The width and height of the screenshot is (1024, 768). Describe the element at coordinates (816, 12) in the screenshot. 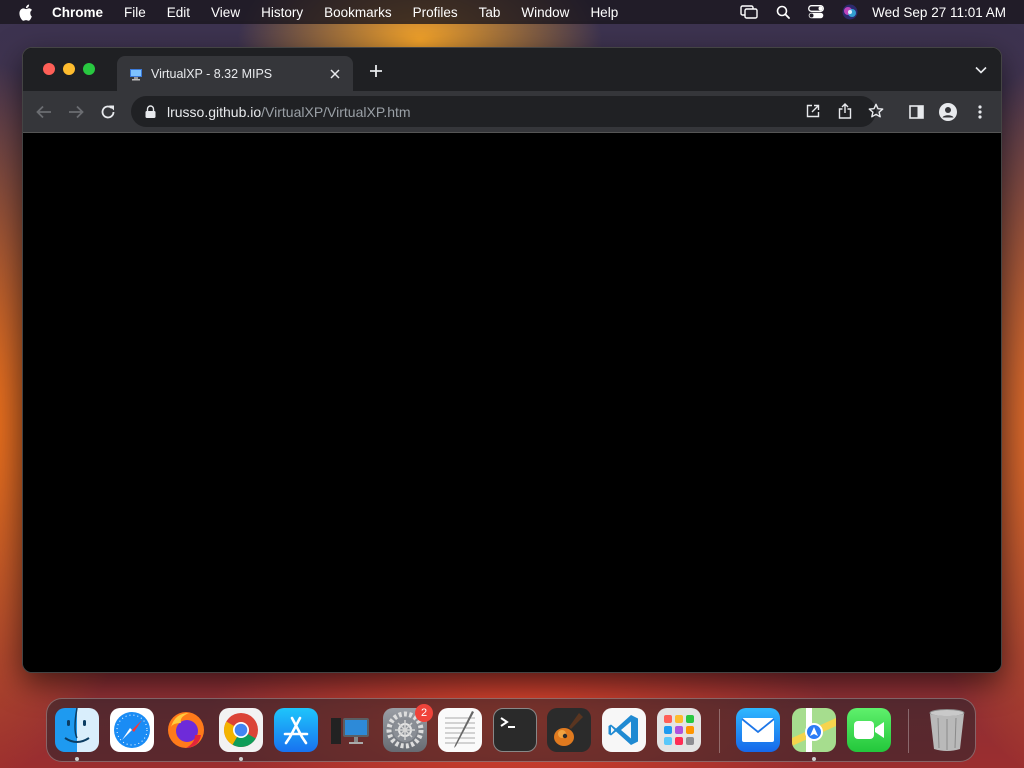

I see `control-center-icon` at that location.